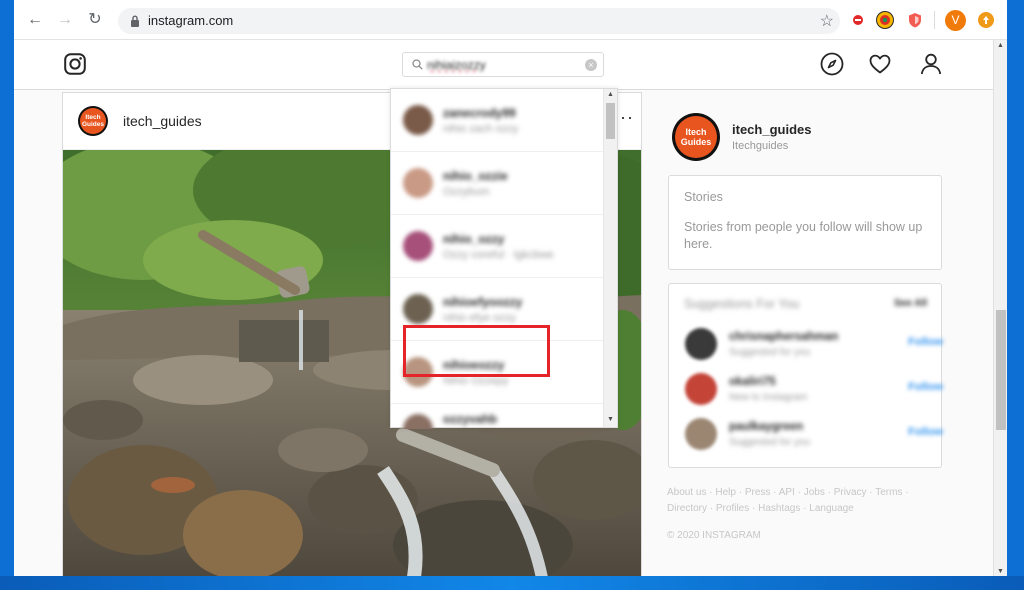 The image size is (1024, 590). What do you see at coordinates (470, 419) in the screenshot?
I see `result-username: ozzyvahb` at bounding box center [470, 419].